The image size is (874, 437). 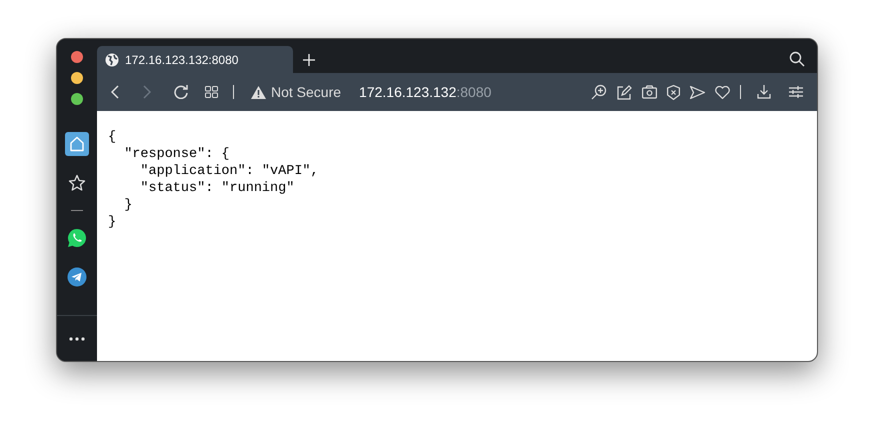 I want to click on back-icon, so click(x=115, y=92).